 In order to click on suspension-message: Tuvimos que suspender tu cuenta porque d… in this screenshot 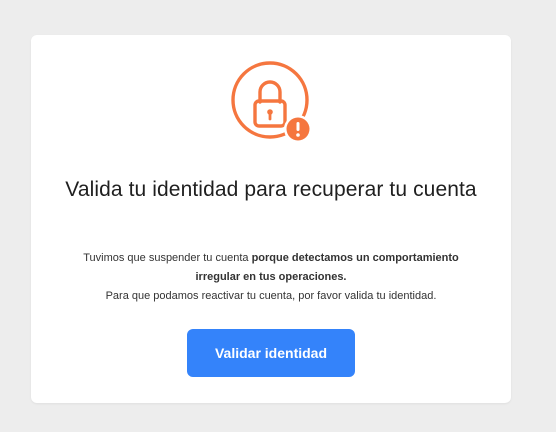, I will do `click(271, 277)`.